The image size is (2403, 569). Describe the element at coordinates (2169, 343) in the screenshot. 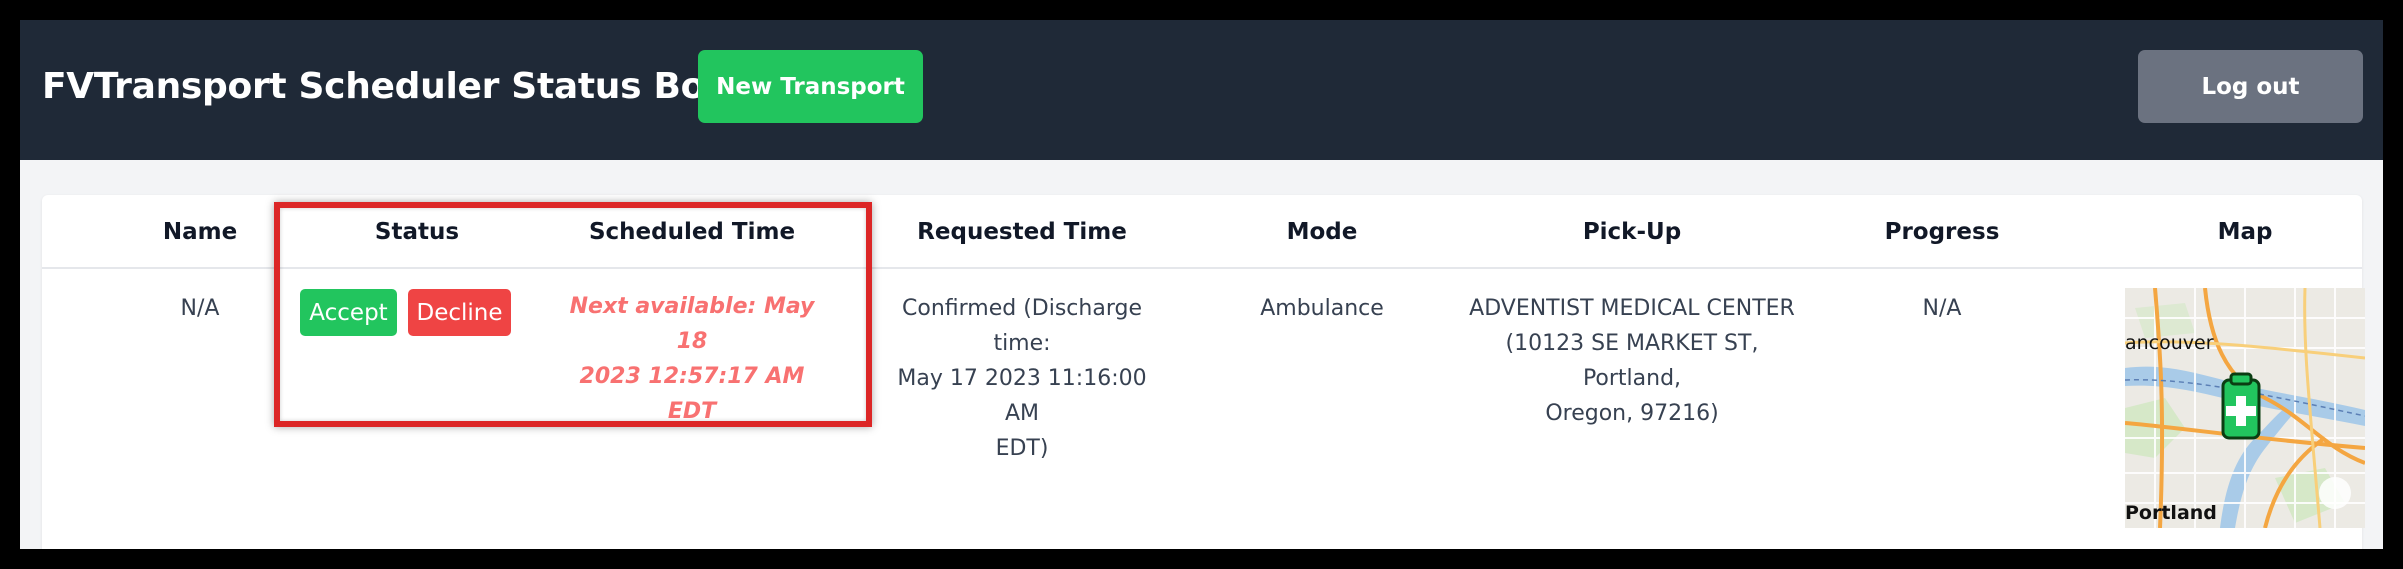

I see `map-label-vancouver: ancouver` at that location.